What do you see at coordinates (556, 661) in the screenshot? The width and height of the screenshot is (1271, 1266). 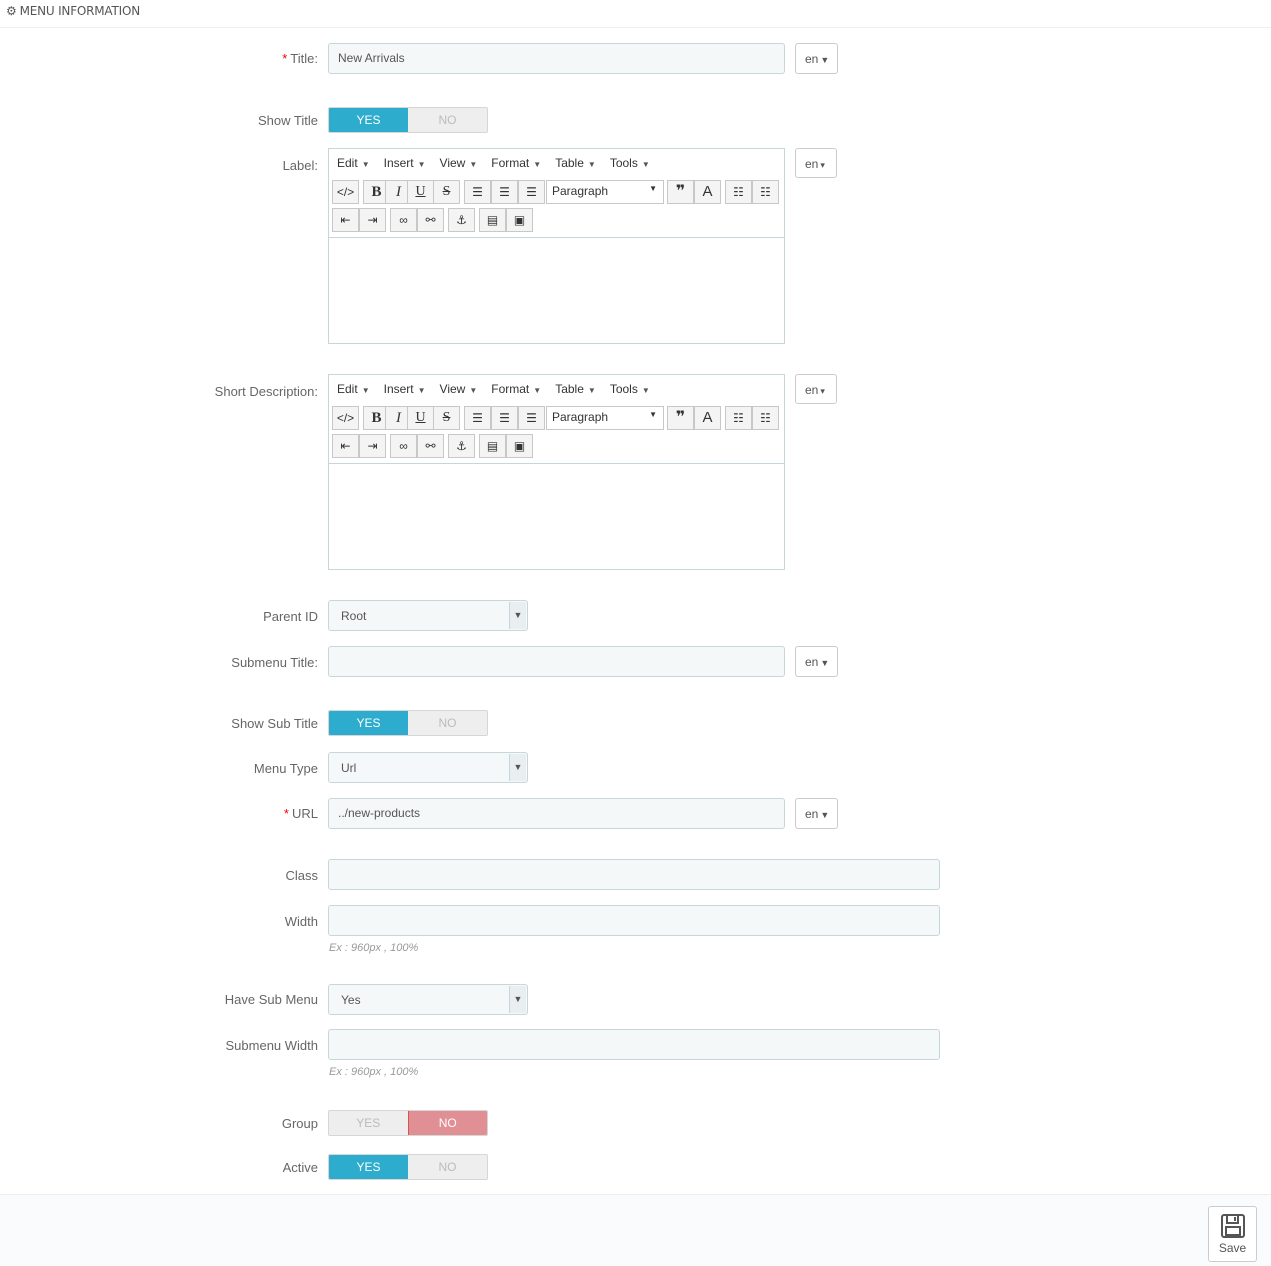 I see `submenu-title-input` at bounding box center [556, 661].